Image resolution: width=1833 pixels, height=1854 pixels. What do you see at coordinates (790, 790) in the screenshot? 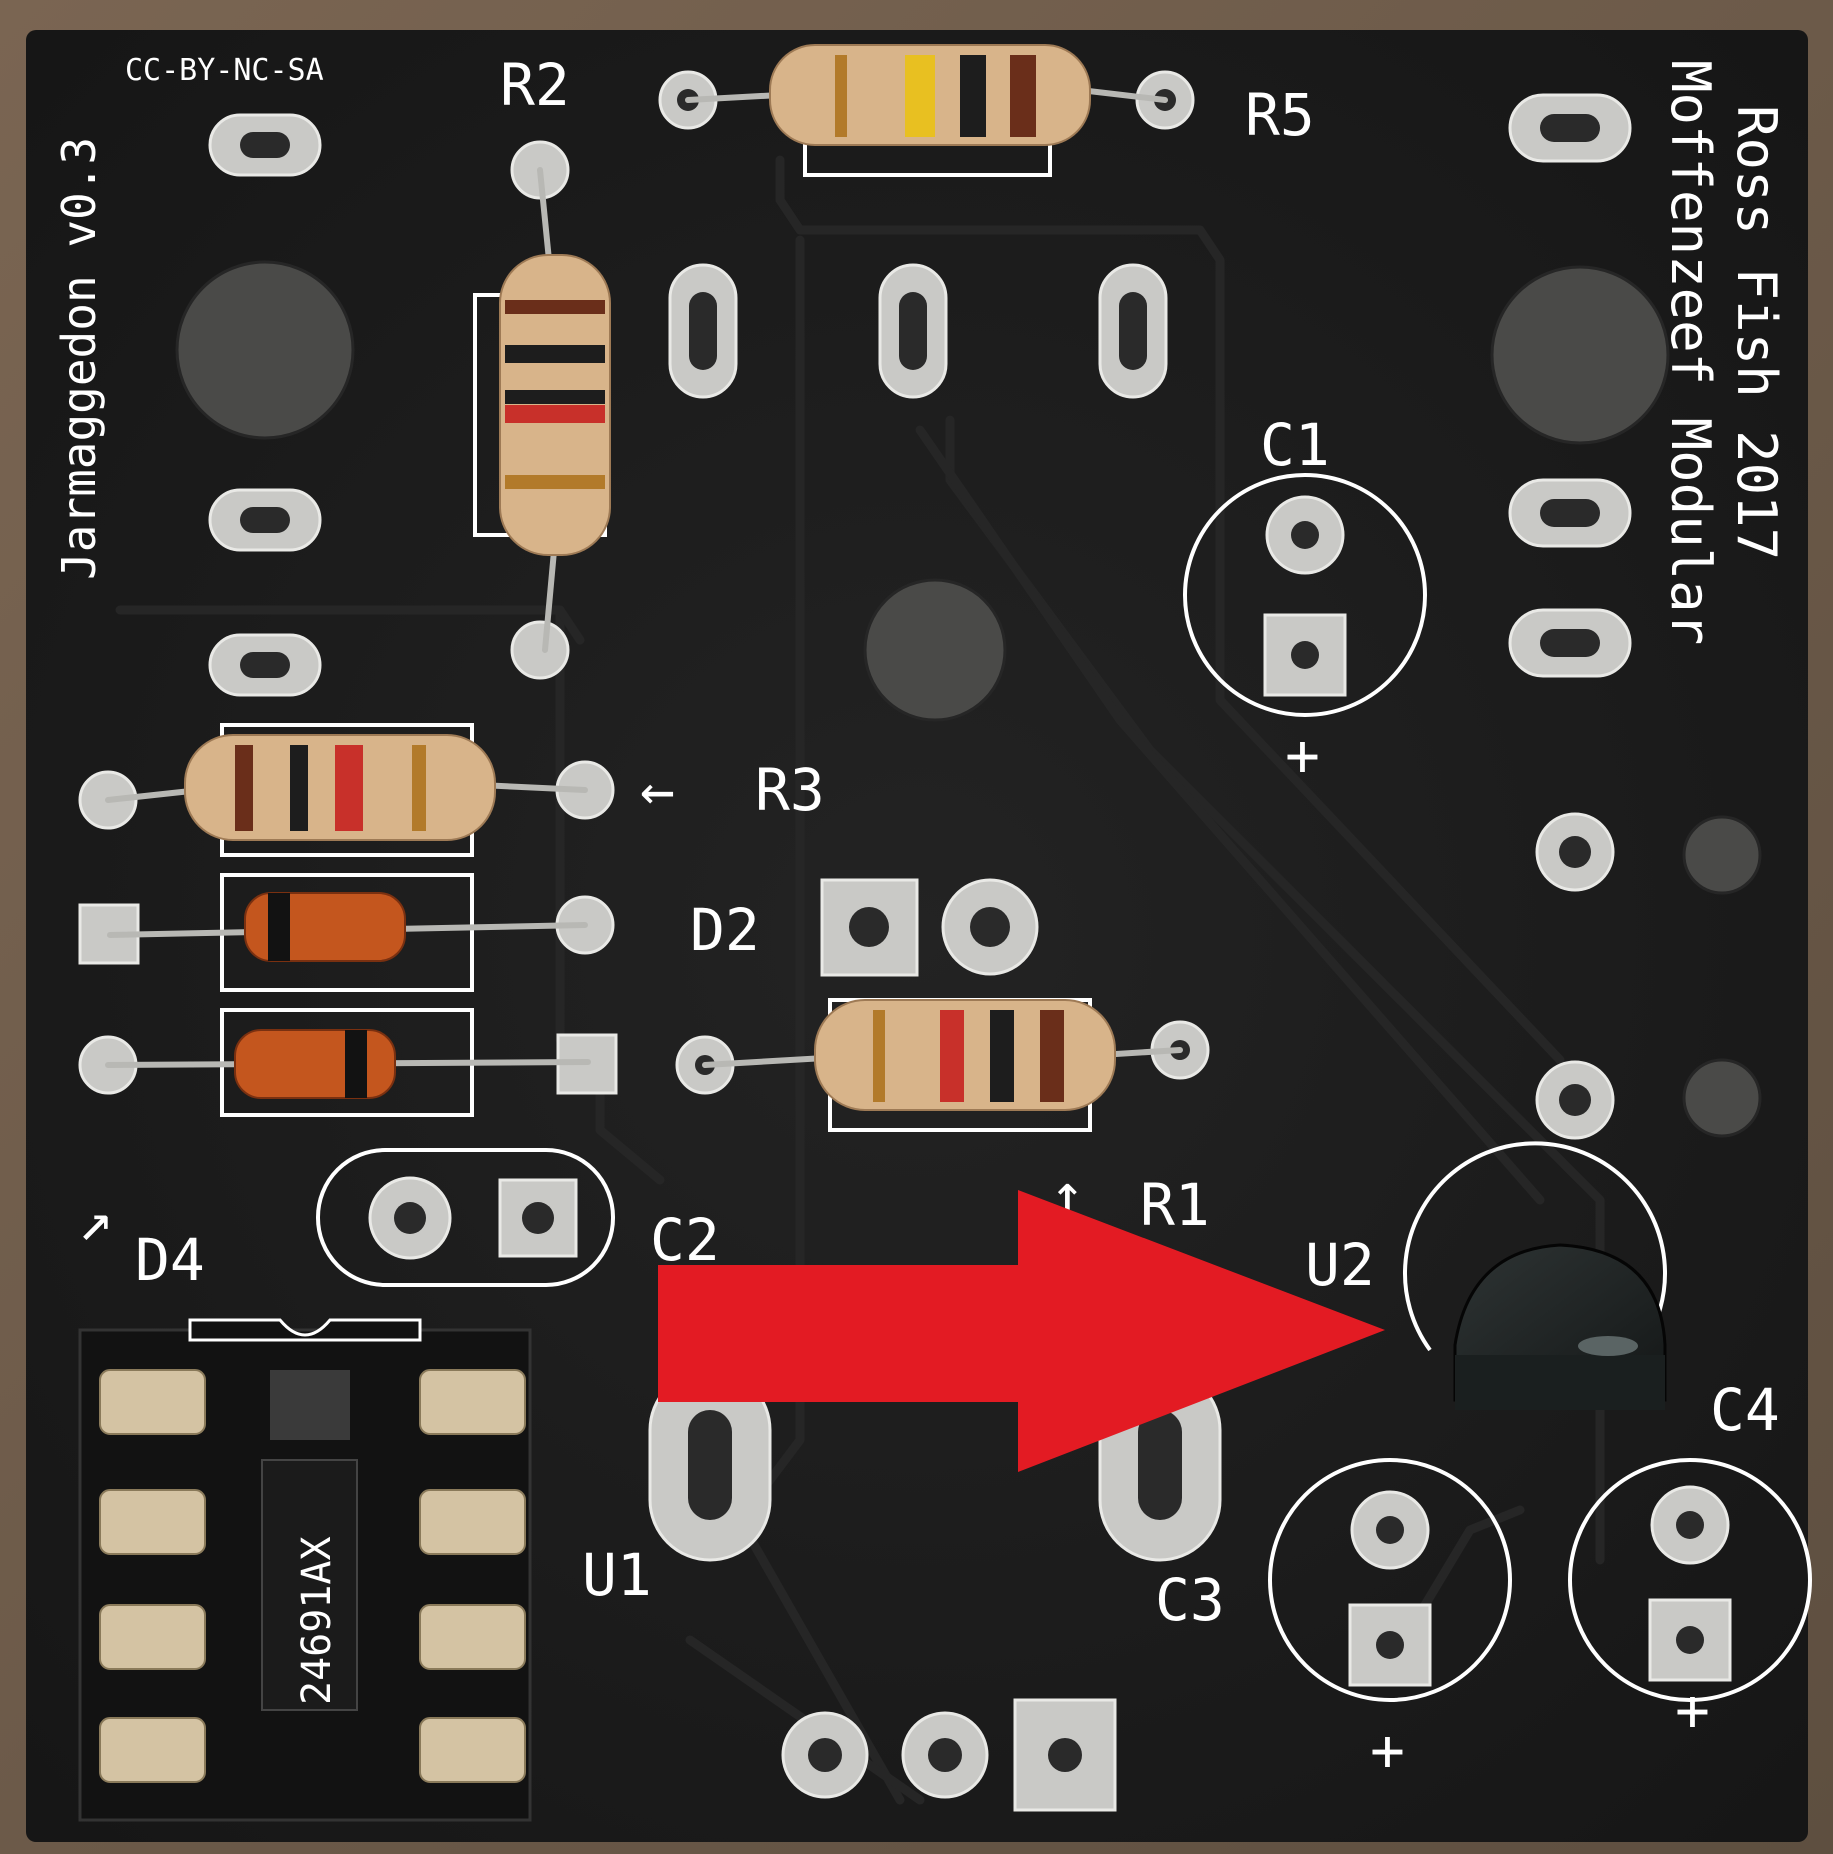
I see `label-r3: R3` at bounding box center [790, 790].